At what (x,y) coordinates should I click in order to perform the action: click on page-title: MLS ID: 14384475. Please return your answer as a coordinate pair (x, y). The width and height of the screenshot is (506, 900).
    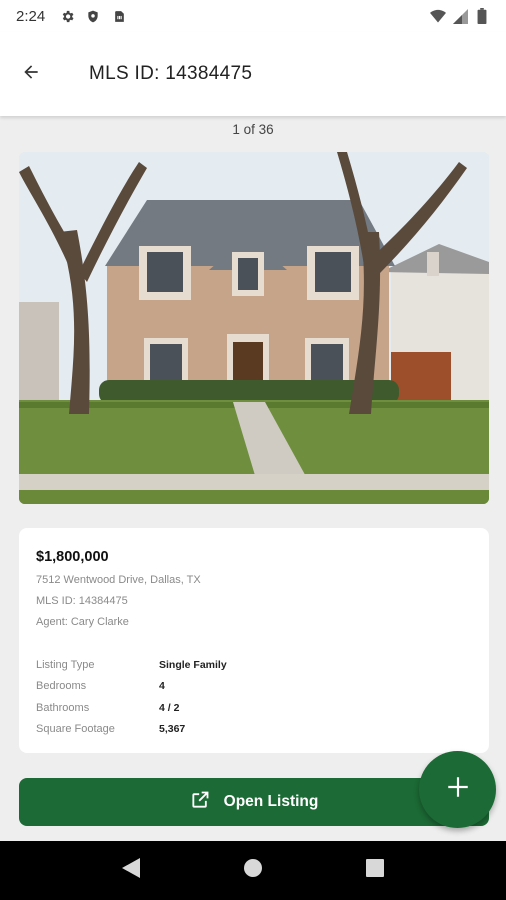
    Looking at the image, I should click on (171, 73).